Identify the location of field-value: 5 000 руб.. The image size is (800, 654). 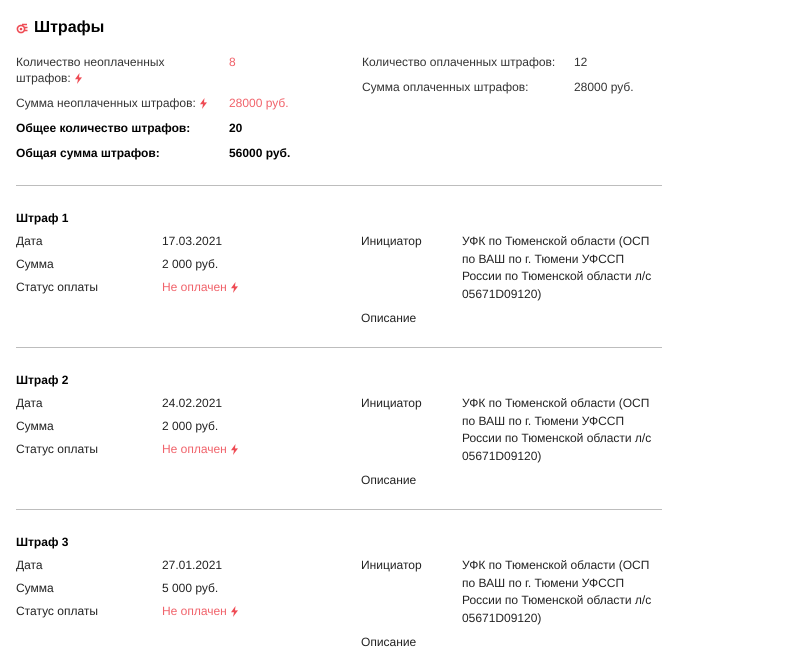
(190, 588).